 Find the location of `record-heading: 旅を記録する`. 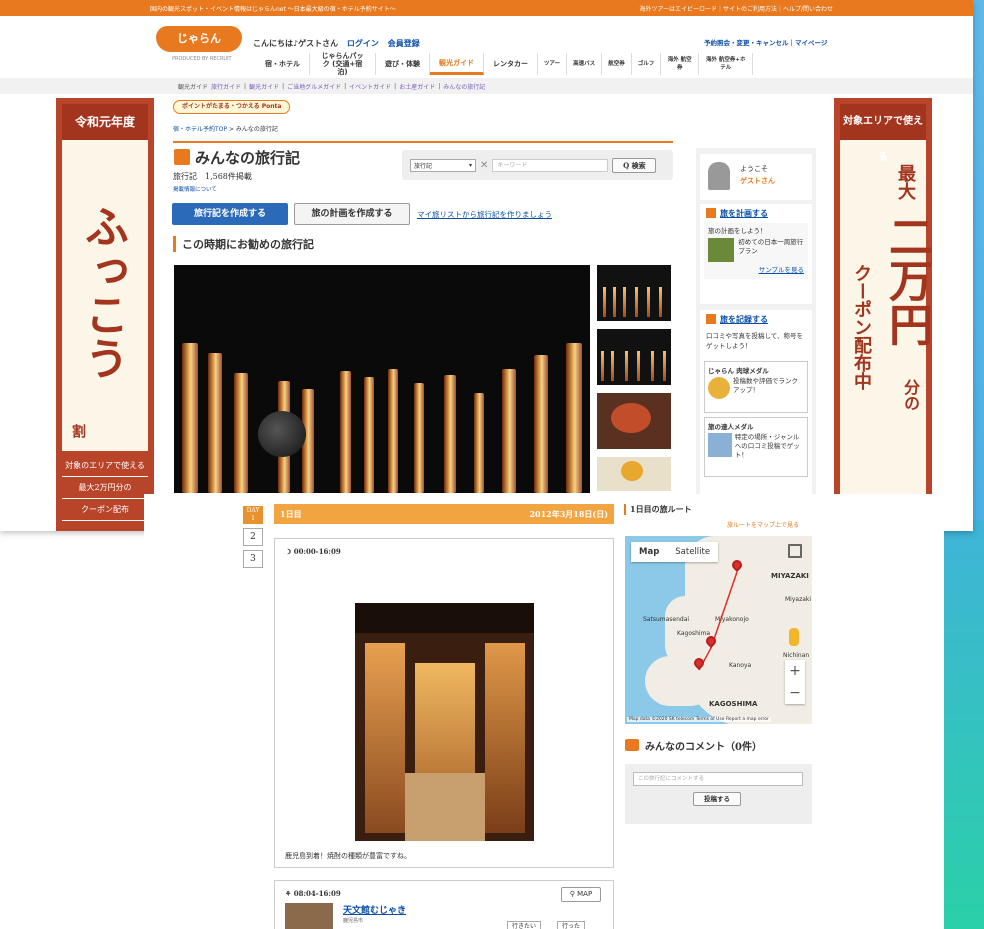

record-heading: 旅を記録する is located at coordinates (756, 319).